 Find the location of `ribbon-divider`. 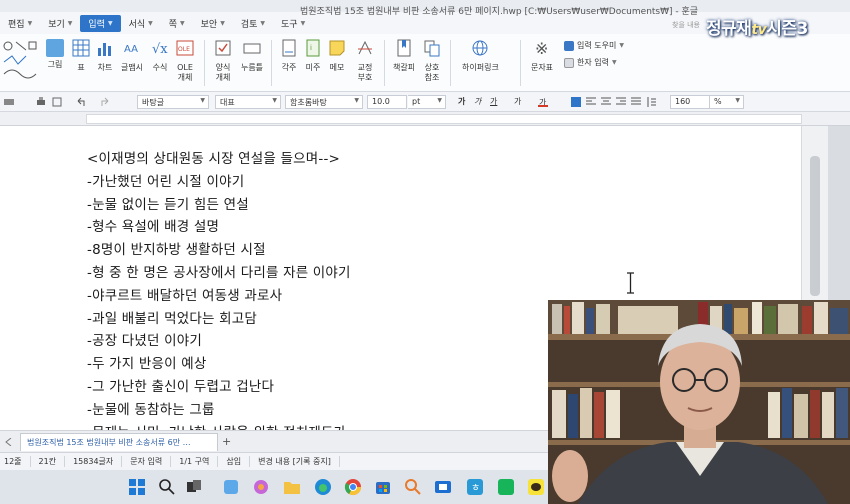

ribbon-divider is located at coordinates (204, 63).